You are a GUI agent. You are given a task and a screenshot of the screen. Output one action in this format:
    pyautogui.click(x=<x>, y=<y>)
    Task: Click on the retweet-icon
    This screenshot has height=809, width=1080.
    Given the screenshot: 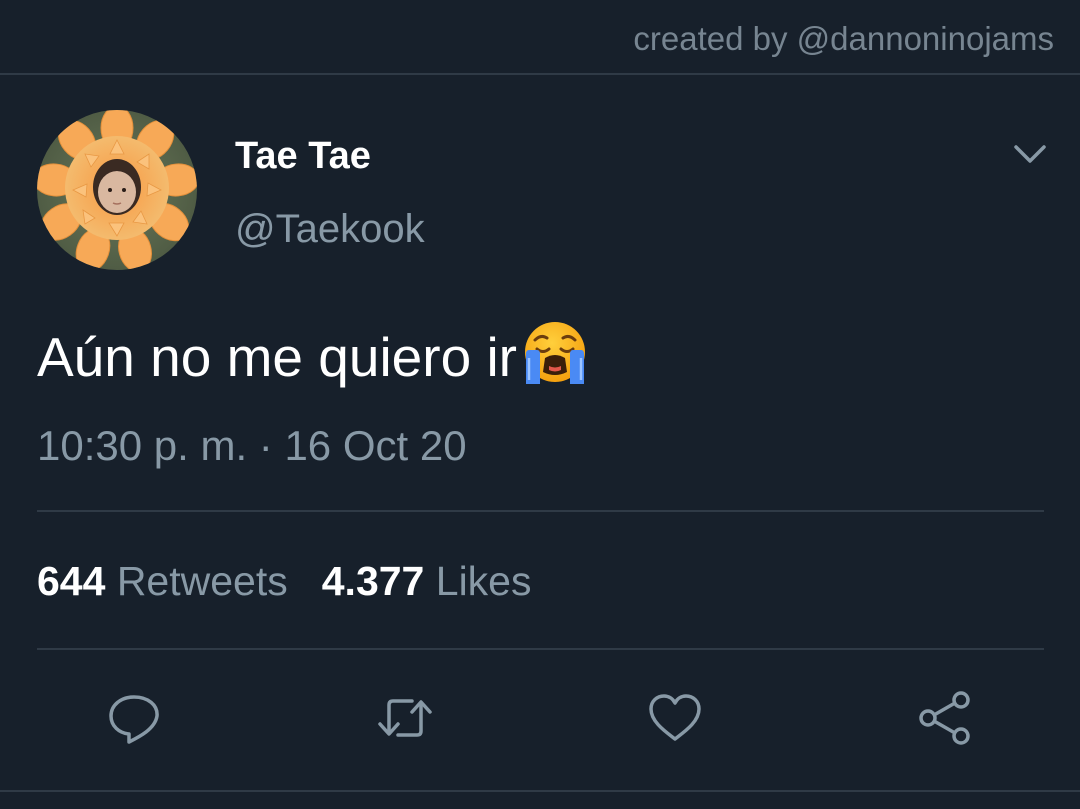 What is the action you would take?
    pyautogui.click(x=405, y=718)
    